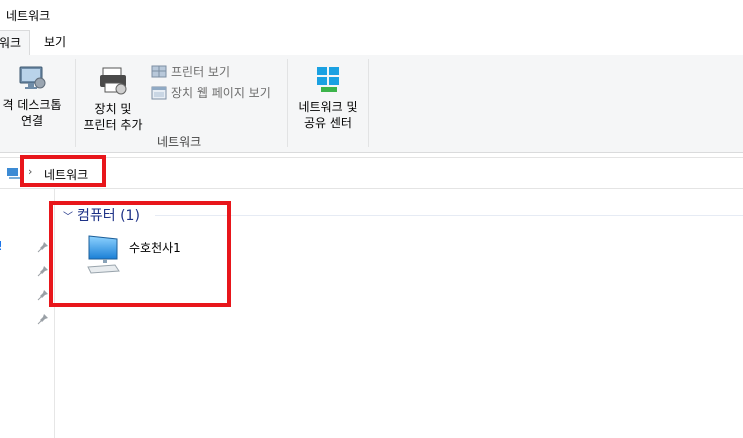  I want to click on view-printers-label: 프린터 보기, so click(201, 72).